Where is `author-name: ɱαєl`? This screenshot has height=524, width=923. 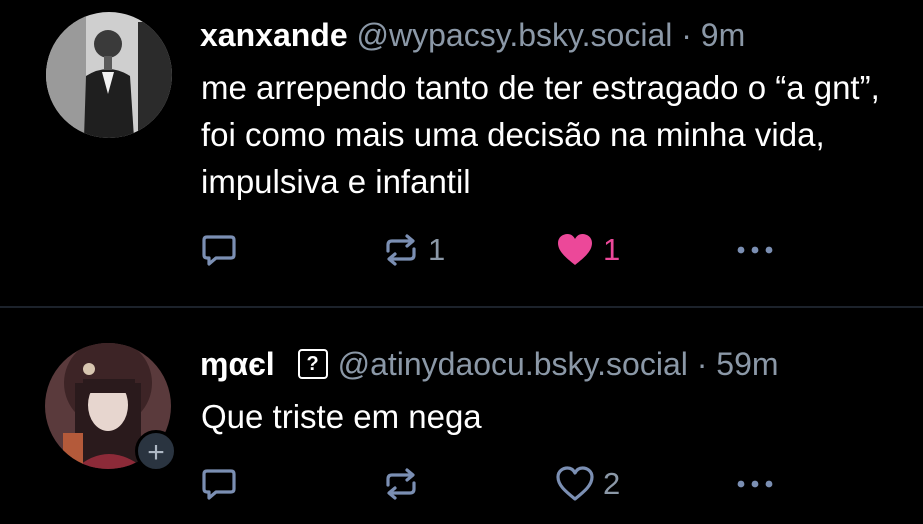 author-name: ɱαєl is located at coordinates (237, 364).